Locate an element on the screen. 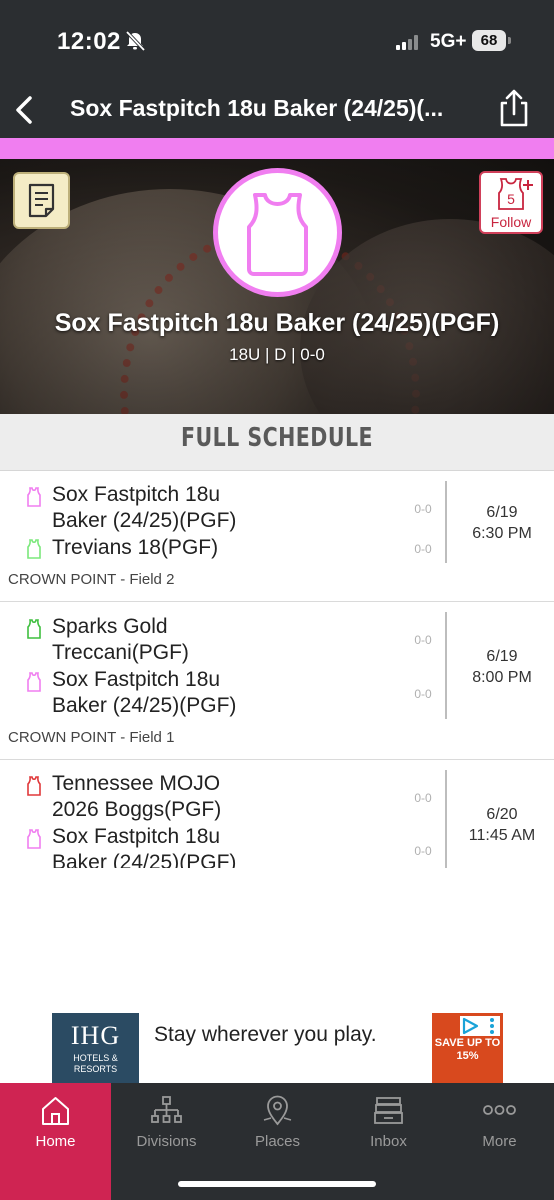 Image resolution: width=554 pixels, height=1200 pixels. ad-cta-text: SAVE UP TO 15% is located at coordinates (467, 1049).